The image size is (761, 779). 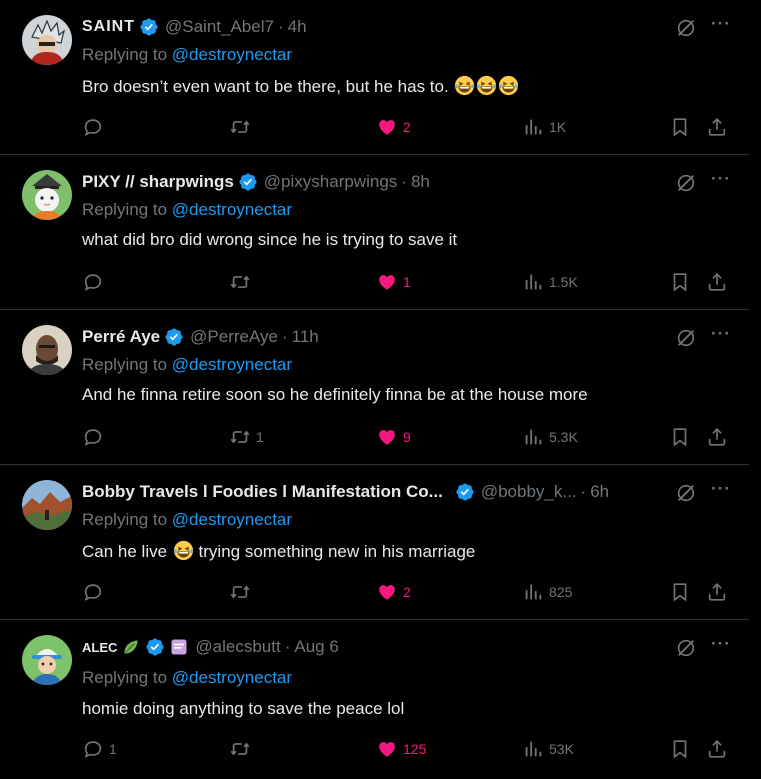 What do you see at coordinates (305, 337) in the screenshot?
I see `timestamp: 11h` at bounding box center [305, 337].